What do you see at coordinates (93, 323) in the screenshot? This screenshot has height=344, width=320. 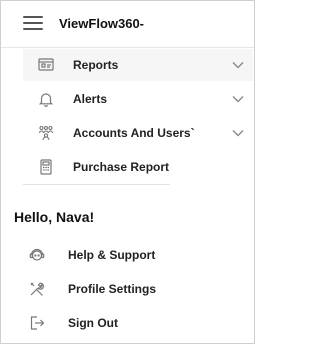 I see `account-item-label: Sign Out` at bounding box center [93, 323].